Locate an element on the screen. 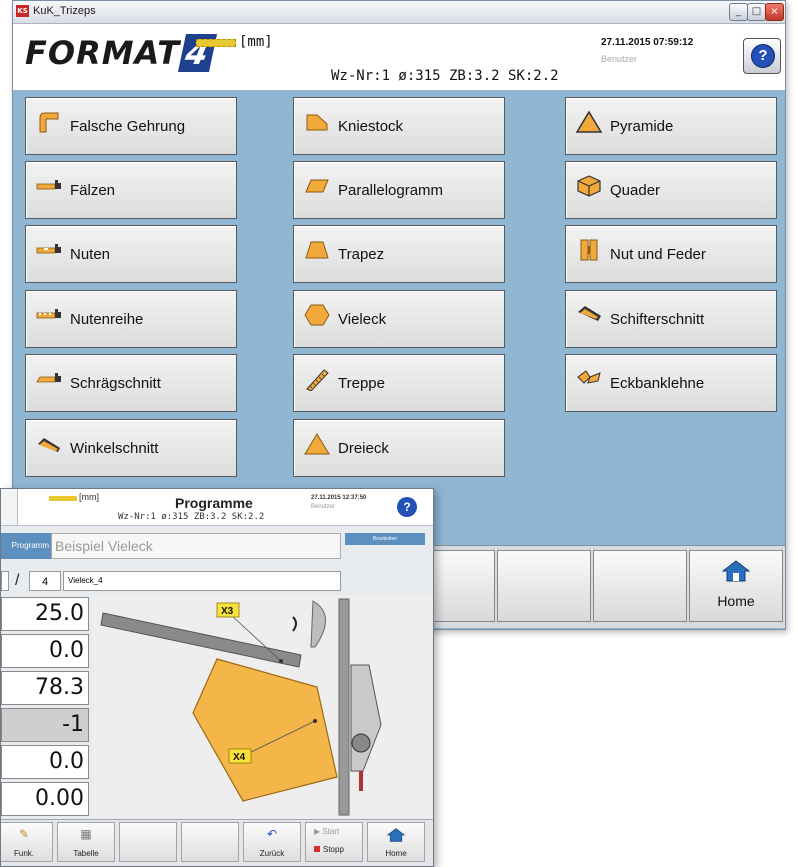 The height and width of the screenshot is (867, 797). tabelle-label: Tabelle is located at coordinates (86, 853).